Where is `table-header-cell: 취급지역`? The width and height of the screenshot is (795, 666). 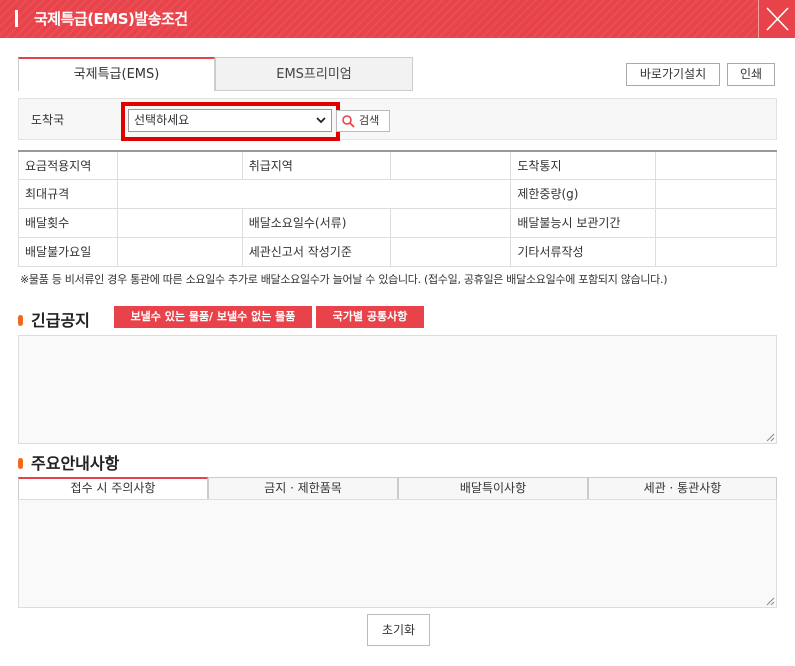
table-header-cell: 취급지역 is located at coordinates (316, 165).